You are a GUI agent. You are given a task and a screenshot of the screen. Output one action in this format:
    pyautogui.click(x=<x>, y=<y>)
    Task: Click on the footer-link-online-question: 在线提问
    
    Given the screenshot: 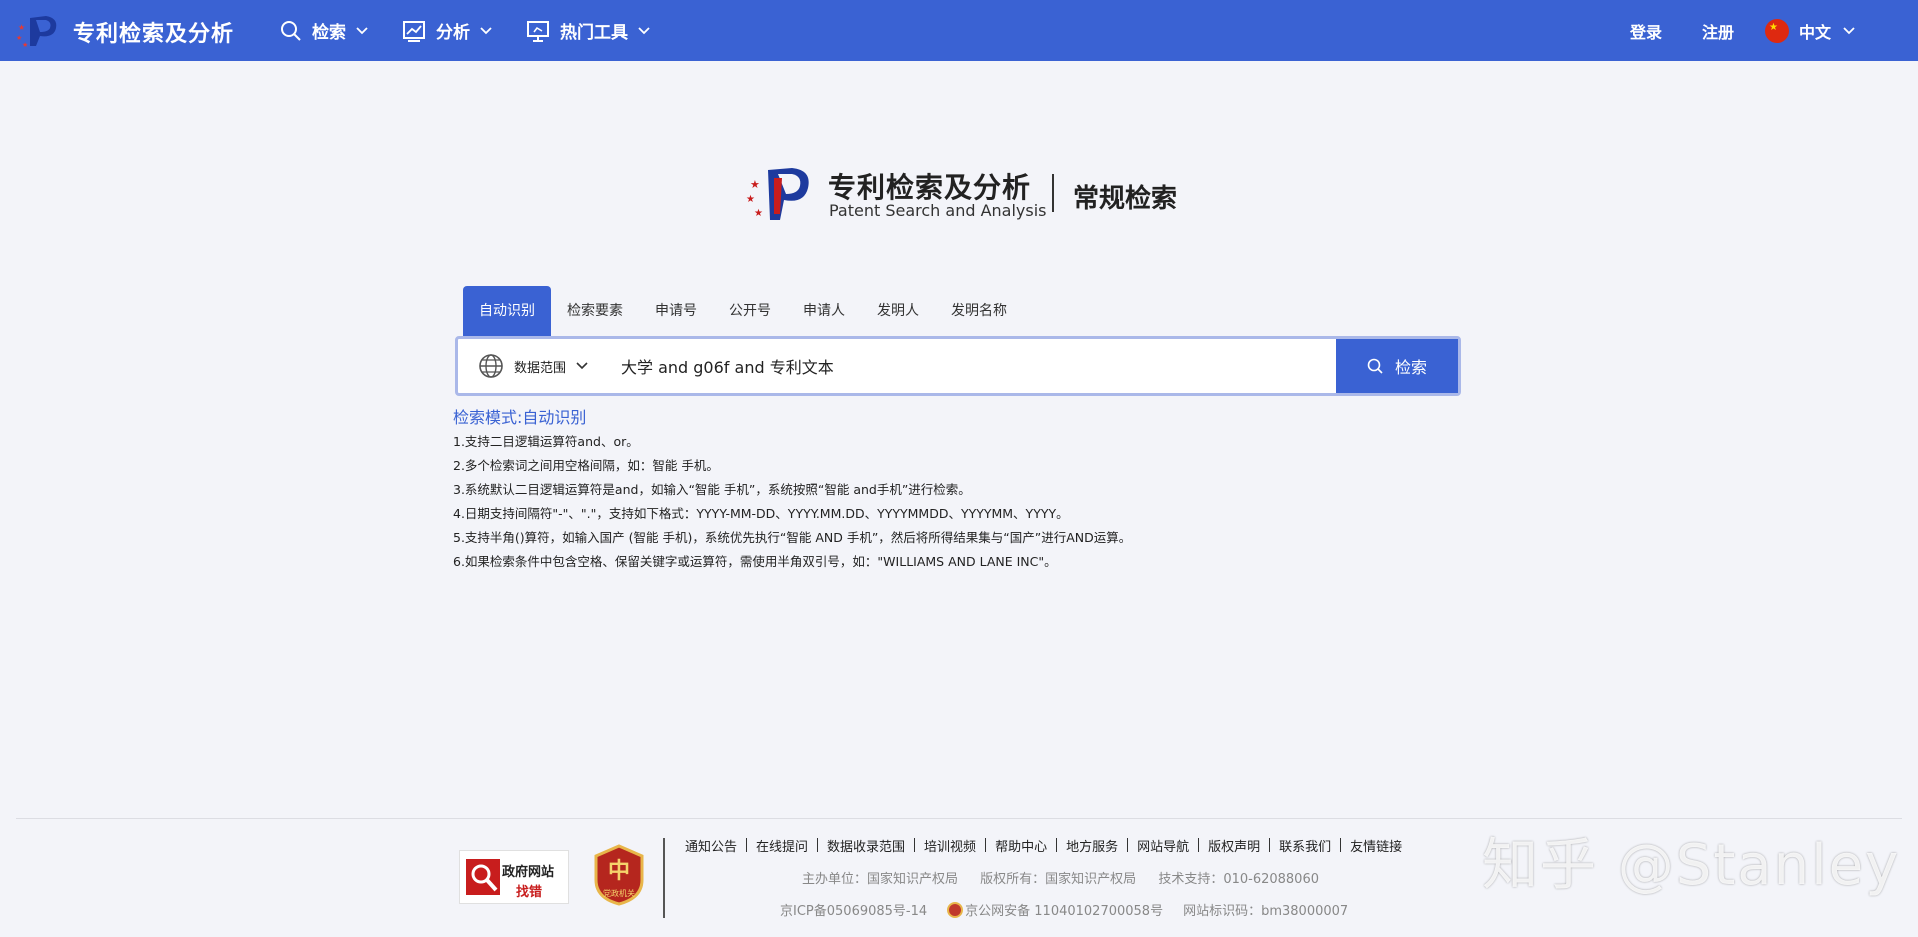 What is the action you would take?
    pyautogui.click(x=782, y=845)
    